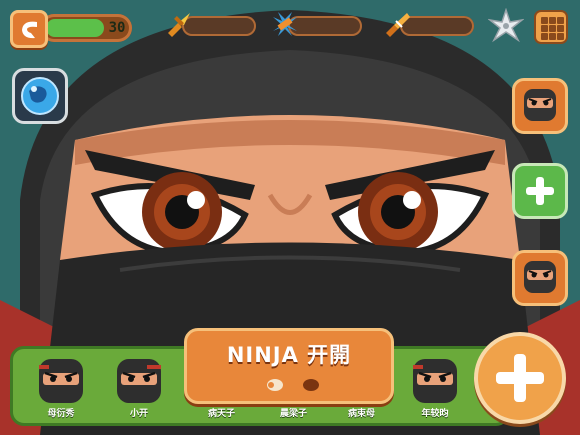  What do you see at coordinates (317, 25) in the screenshot?
I see `resource-slot-shuriken` at bounding box center [317, 25].